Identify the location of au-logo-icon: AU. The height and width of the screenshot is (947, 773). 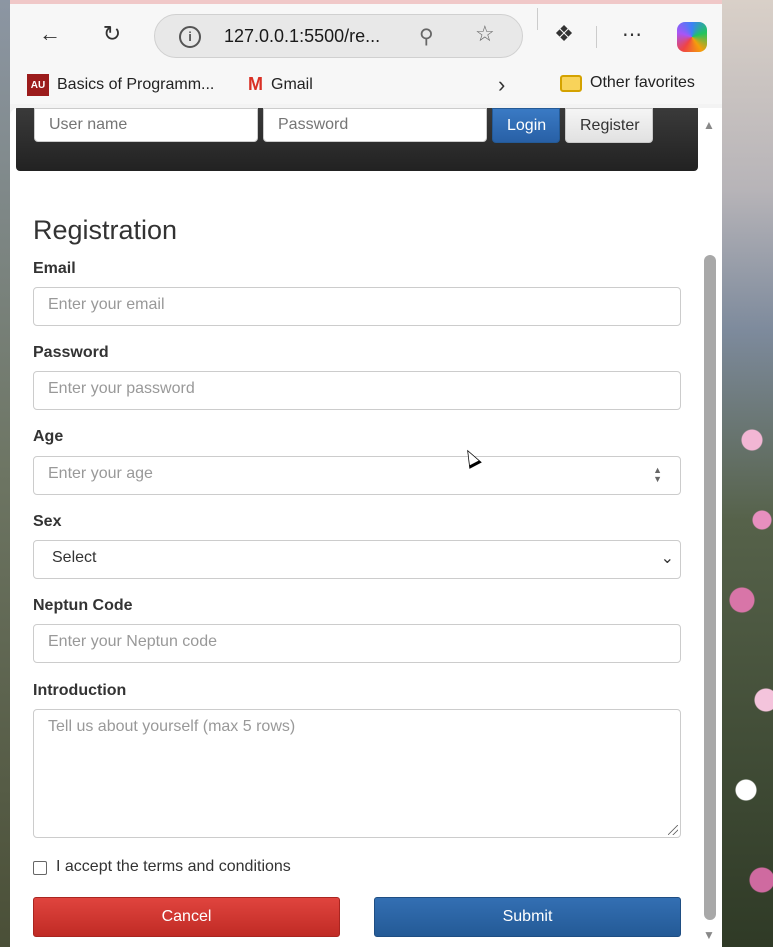
(38, 85).